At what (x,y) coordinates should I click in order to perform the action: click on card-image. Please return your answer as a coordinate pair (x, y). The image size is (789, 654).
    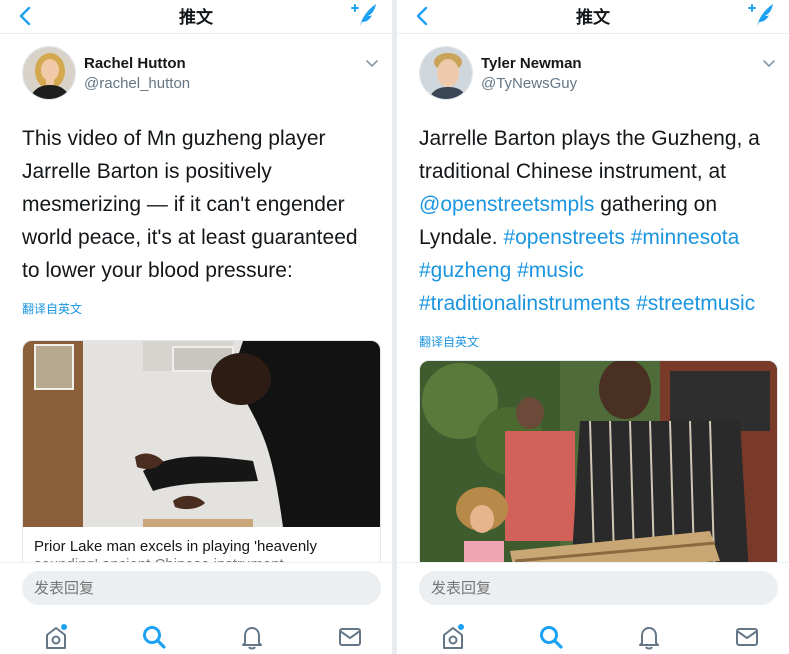
    Looking at the image, I should click on (201, 434).